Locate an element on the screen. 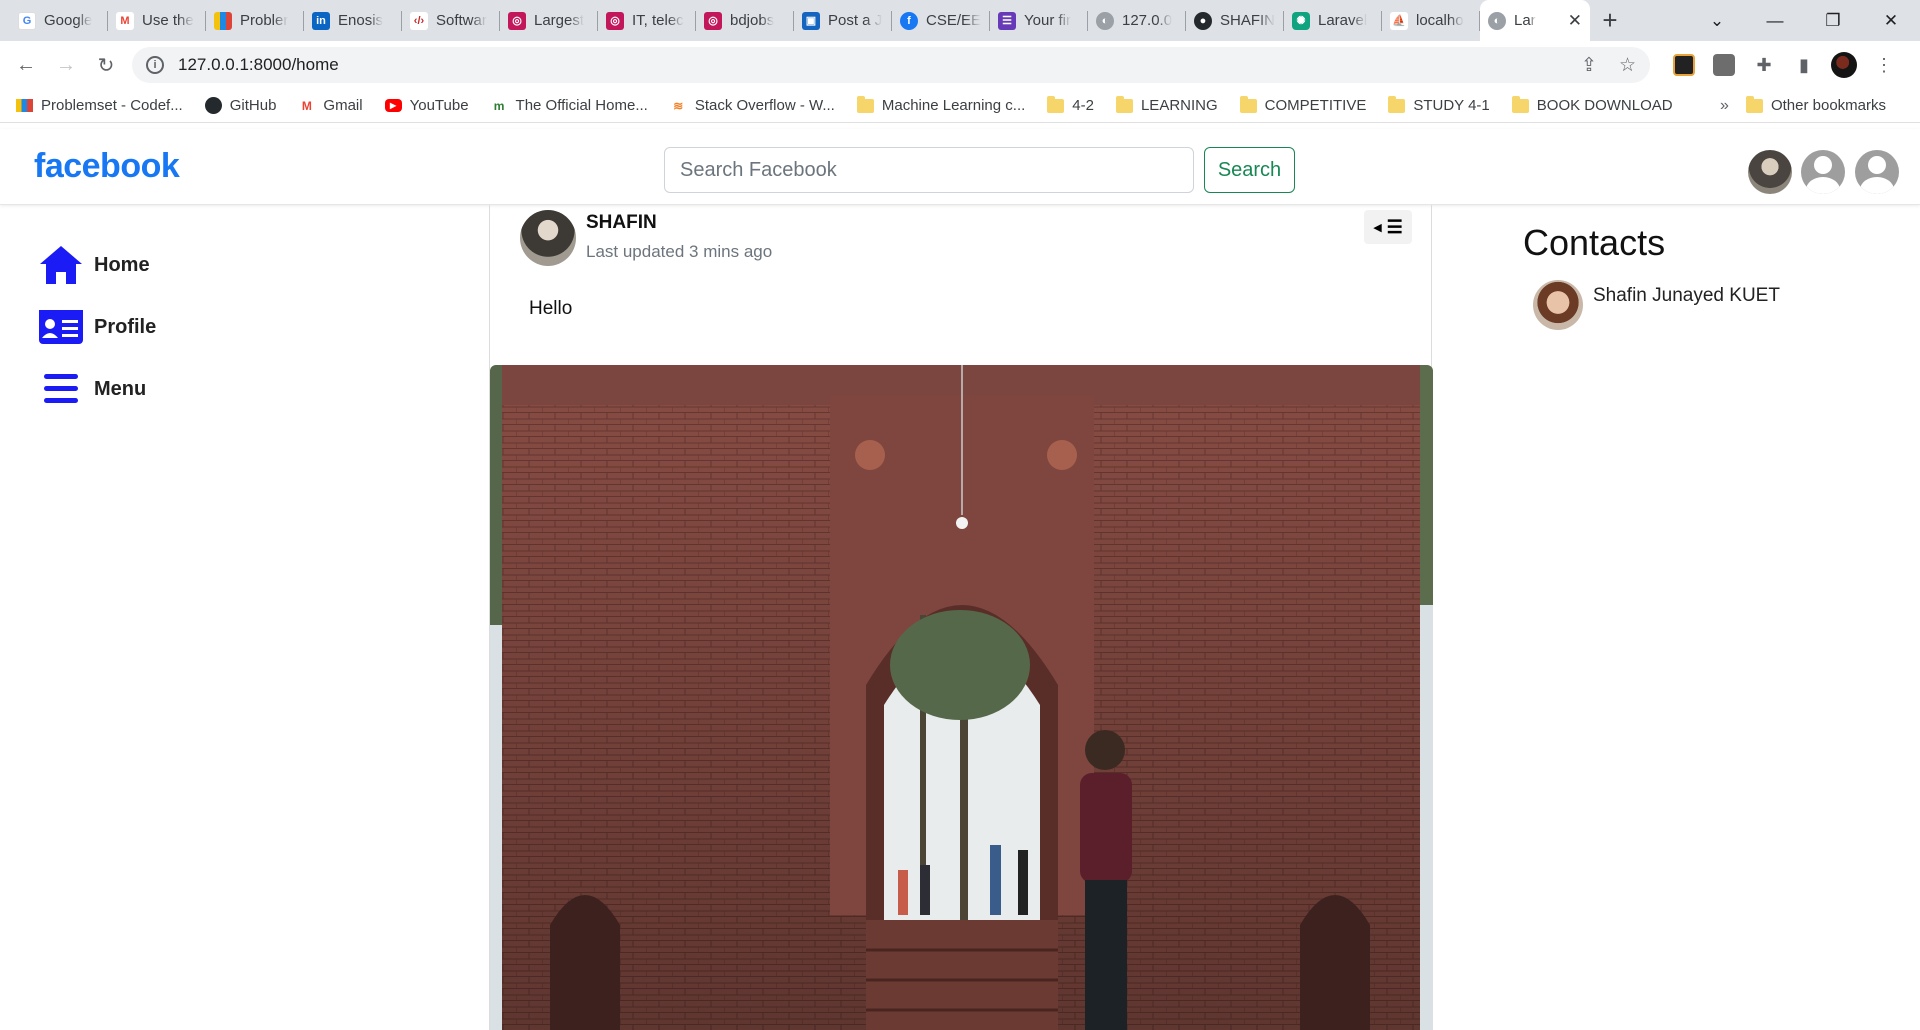 Image resolution: width=1920 pixels, height=1030 pixels. tab-gmail: M Use the is located at coordinates (157, 20).